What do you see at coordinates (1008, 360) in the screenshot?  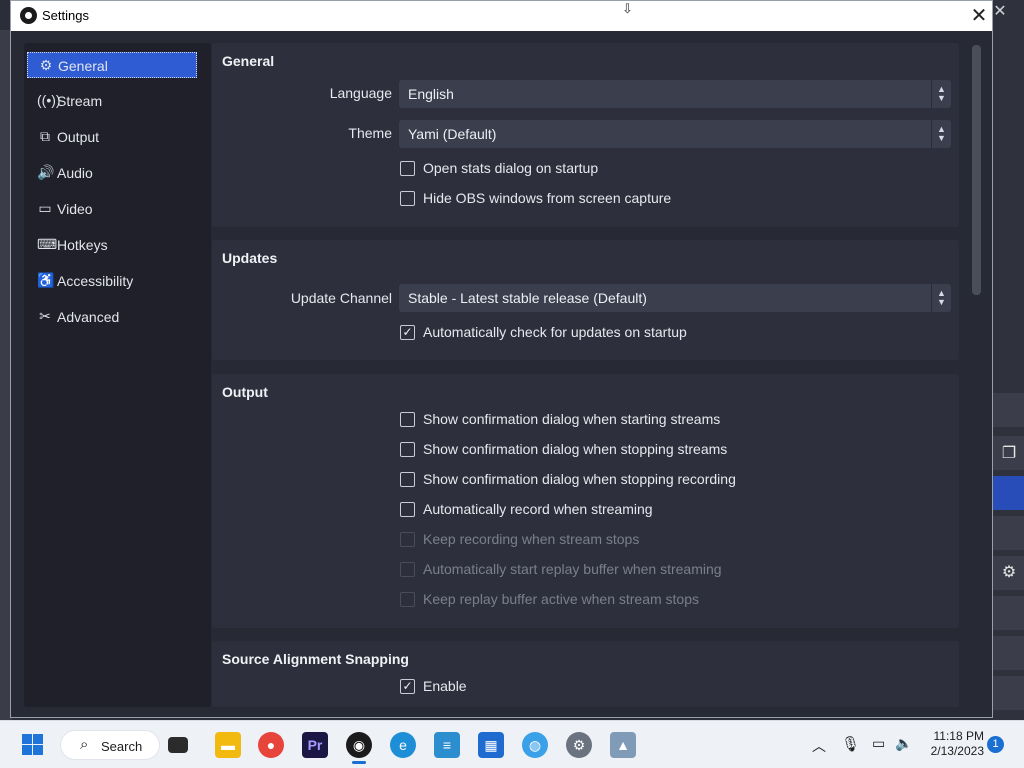 I see `background-right-edge: ❐ ⚙` at bounding box center [1008, 360].